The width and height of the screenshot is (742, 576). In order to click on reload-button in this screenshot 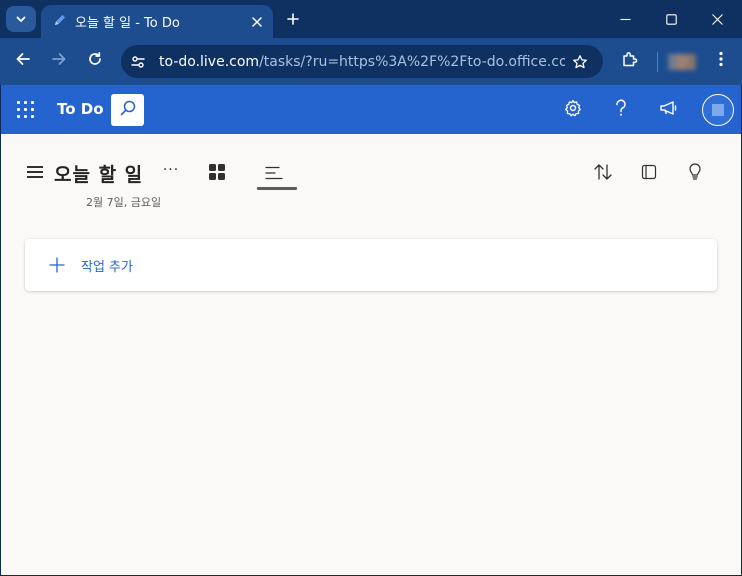, I will do `click(95, 61)`.